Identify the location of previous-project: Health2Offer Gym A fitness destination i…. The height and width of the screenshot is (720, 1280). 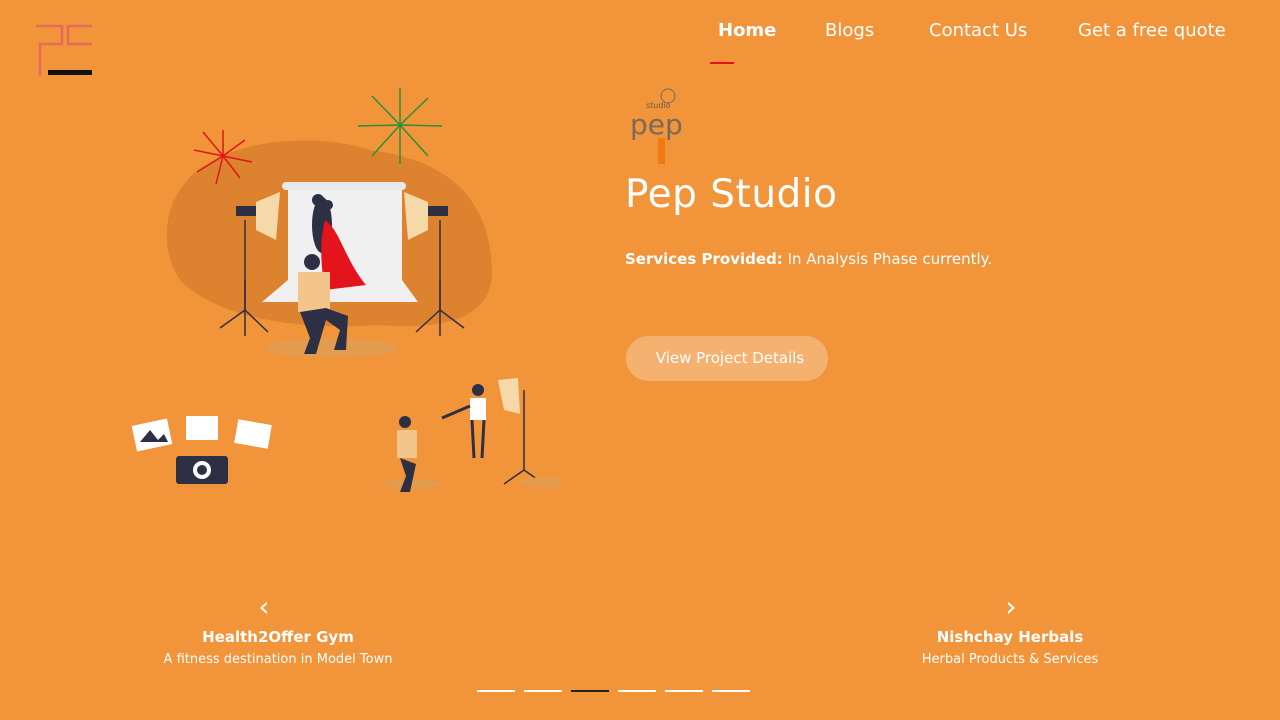
(278, 647).